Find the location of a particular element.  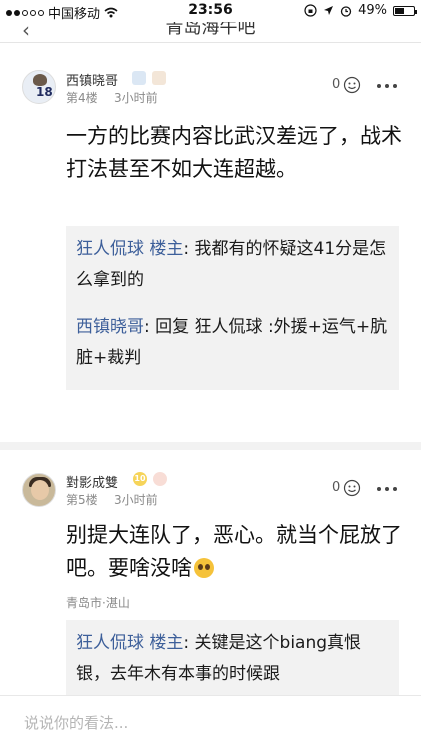

post-content-text: 别提大连队了，恶心。就当个屁放了吧。要啥没啥 is located at coordinates (234, 551).